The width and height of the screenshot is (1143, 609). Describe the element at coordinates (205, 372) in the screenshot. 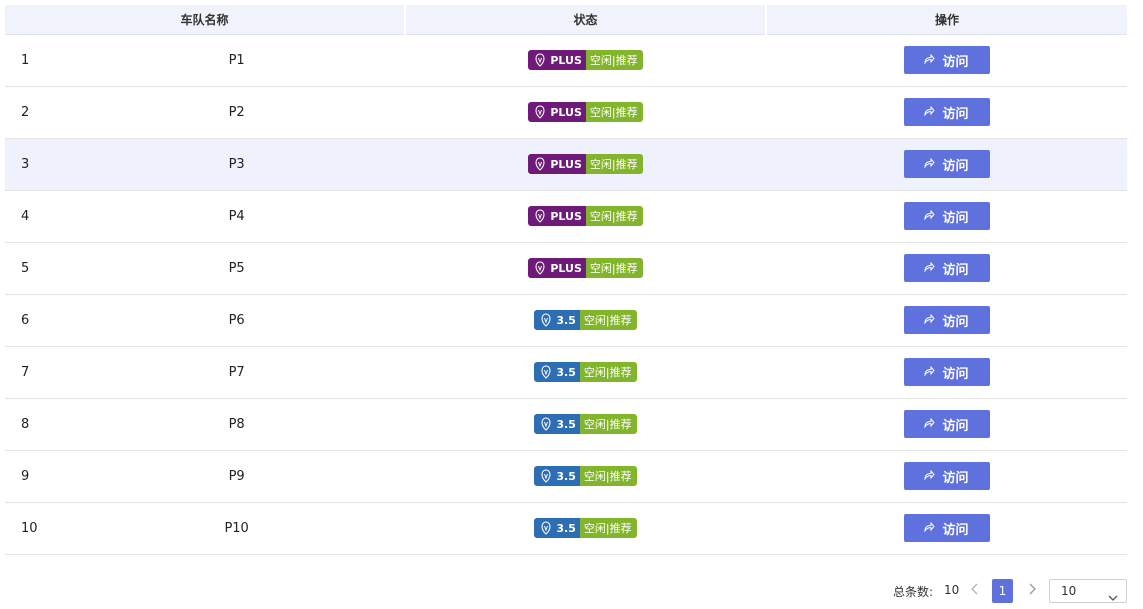

I see `team-name-cell: 7 P7` at that location.